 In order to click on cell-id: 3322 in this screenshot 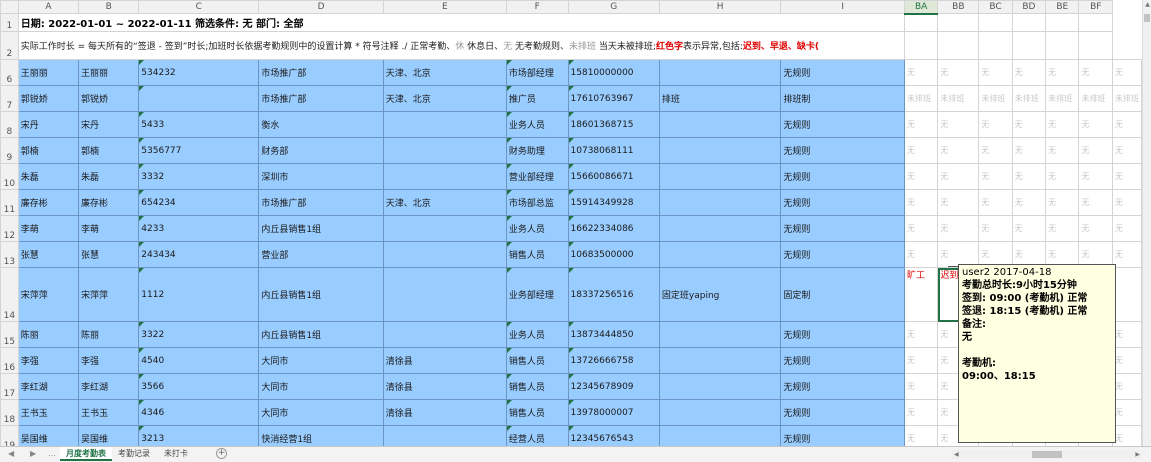, I will do `click(199, 334)`.